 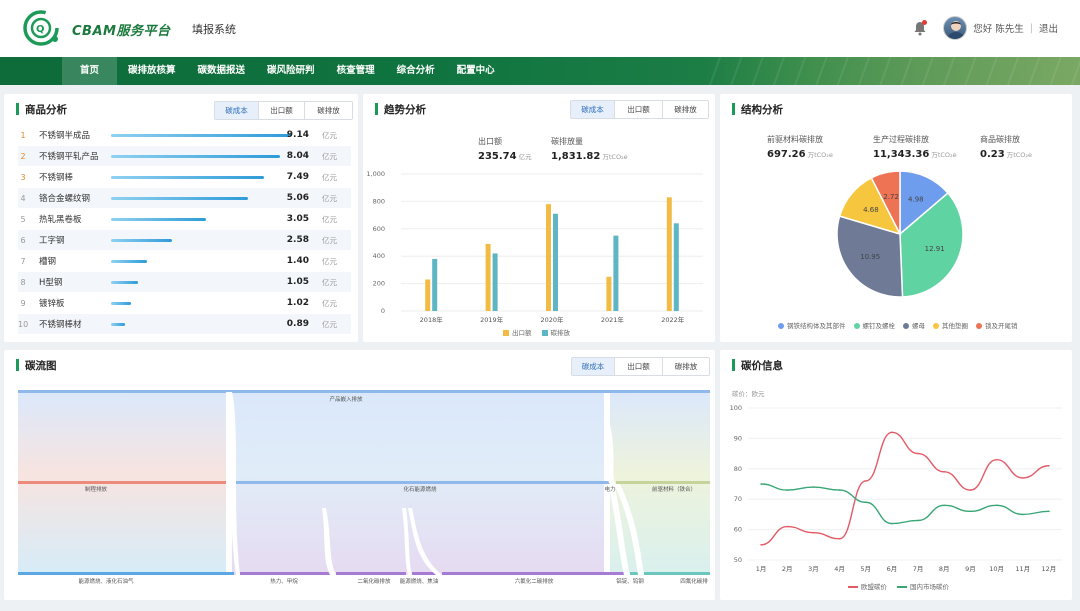 I want to click on product-rank: 10, so click(x=23, y=324).